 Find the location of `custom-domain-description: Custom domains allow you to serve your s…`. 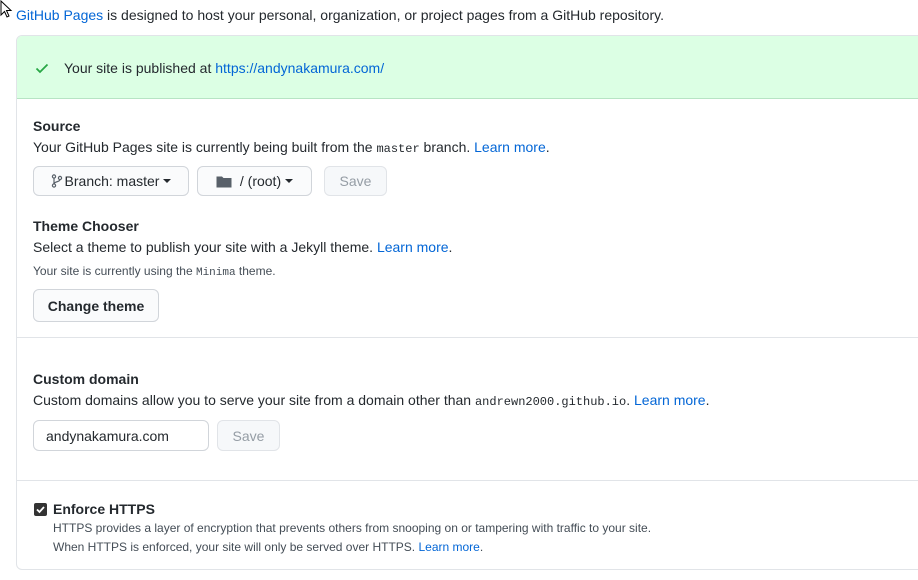

custom-domain-description: Custom domains allow you to serve your s… is located at coordinates (371, 400).